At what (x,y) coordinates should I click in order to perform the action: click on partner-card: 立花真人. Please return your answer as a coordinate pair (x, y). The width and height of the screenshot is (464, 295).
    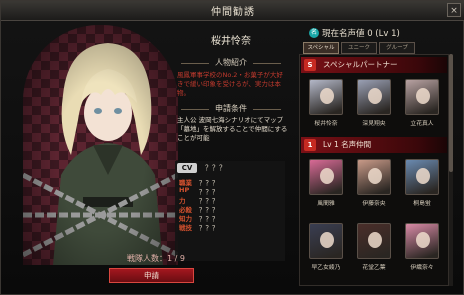
    Looking at the image, I should click on (422, 105).